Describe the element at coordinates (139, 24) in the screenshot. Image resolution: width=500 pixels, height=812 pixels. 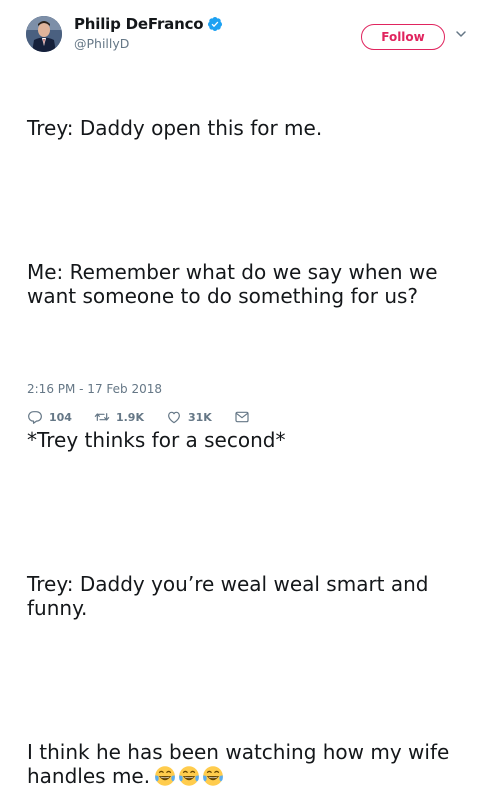
I see `display-name: Philip DeFranco` at that location.